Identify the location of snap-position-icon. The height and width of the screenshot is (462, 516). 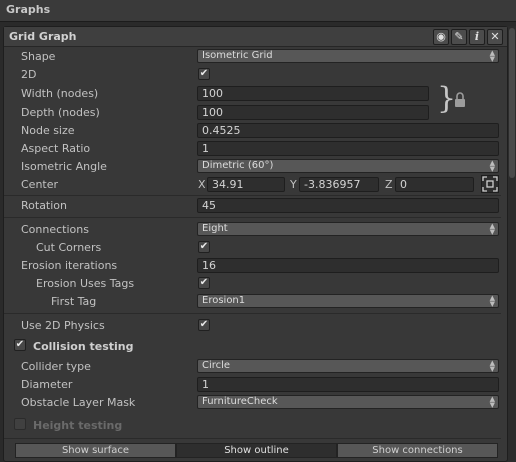
(490, 184).